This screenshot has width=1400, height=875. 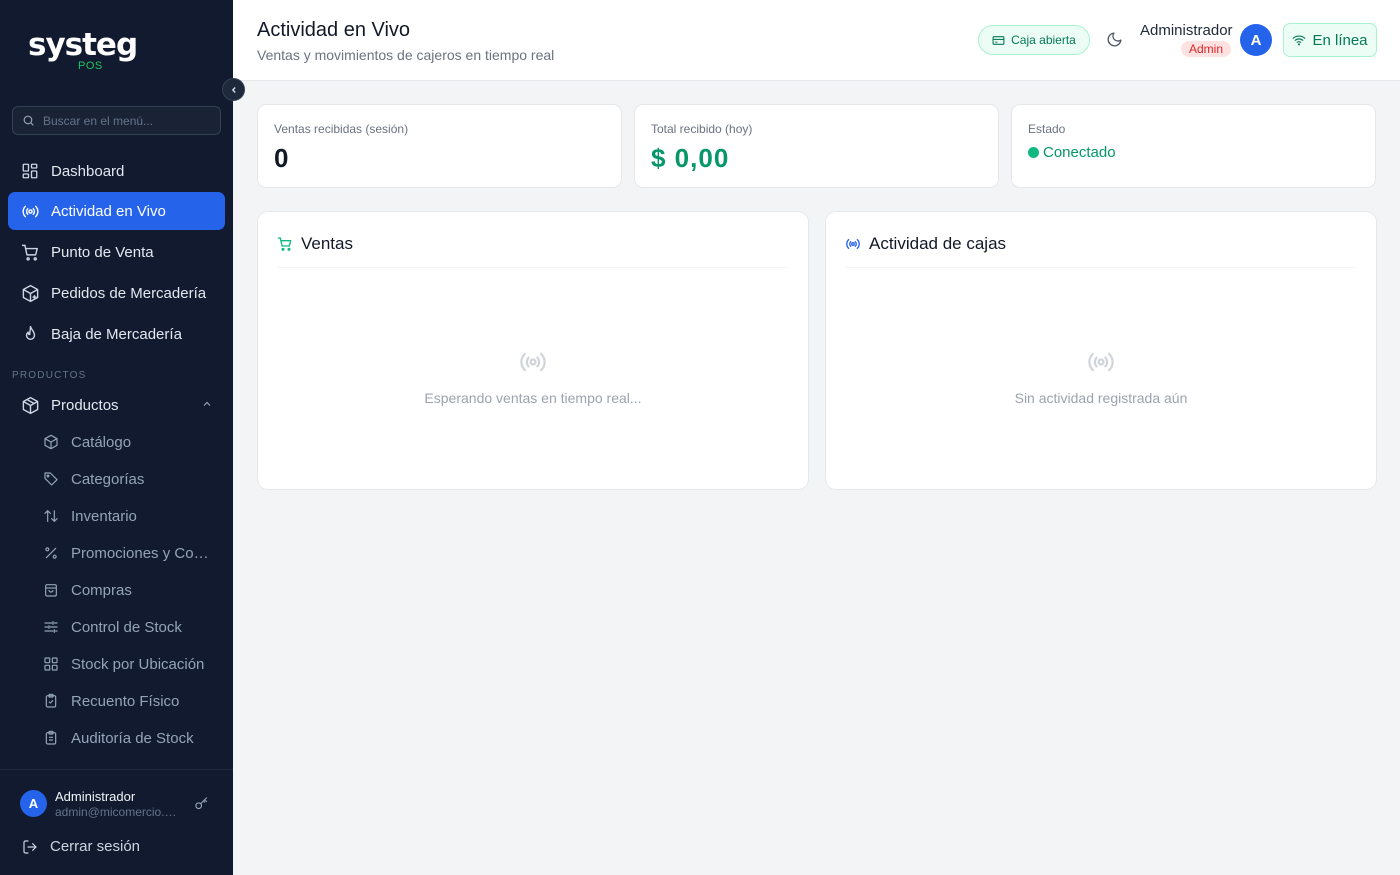 I want to click on shopping-bag-icon, so click(x=51, y=590).